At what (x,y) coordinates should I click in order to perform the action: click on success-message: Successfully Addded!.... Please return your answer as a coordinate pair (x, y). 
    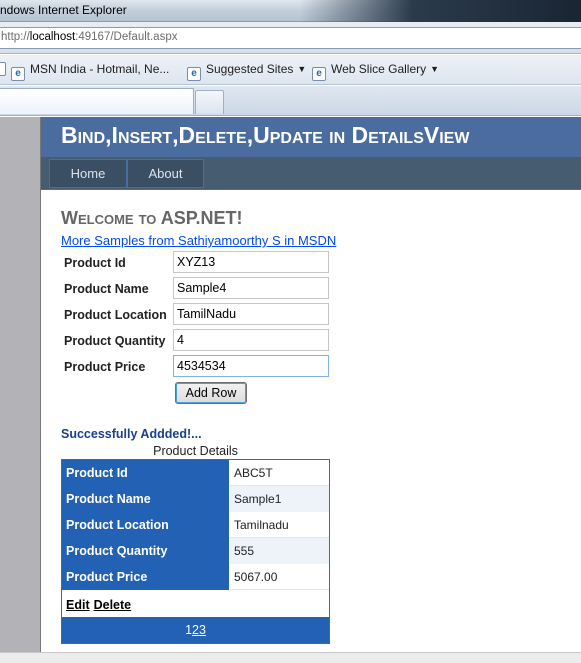
    Looking at the image, I should click on (131, 434).